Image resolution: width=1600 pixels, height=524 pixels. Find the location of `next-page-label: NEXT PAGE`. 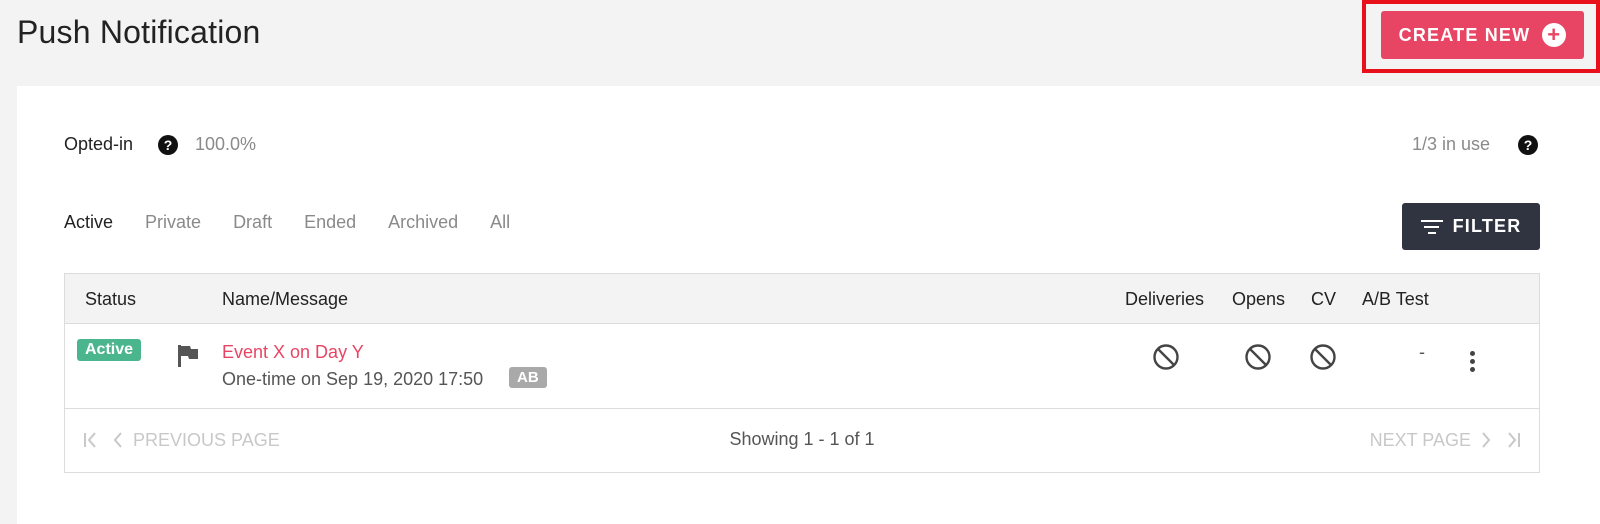

next-page-label: NEXT PAGE is located at coordinates (1420, 439).